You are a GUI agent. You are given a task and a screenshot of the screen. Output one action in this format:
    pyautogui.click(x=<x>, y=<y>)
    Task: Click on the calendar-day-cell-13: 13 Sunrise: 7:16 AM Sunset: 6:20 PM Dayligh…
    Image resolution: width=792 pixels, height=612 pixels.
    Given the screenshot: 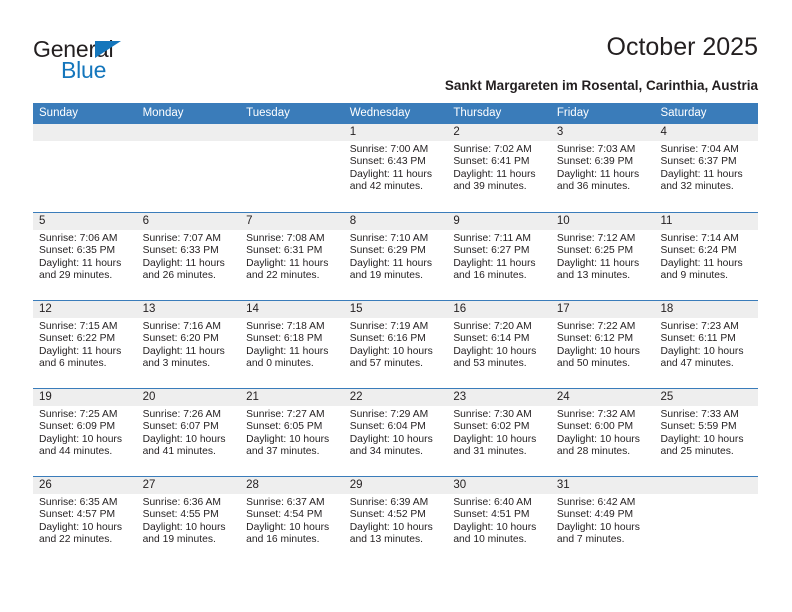 What is the action you would take?
    pyautogui.click(x=188, y=344)
    